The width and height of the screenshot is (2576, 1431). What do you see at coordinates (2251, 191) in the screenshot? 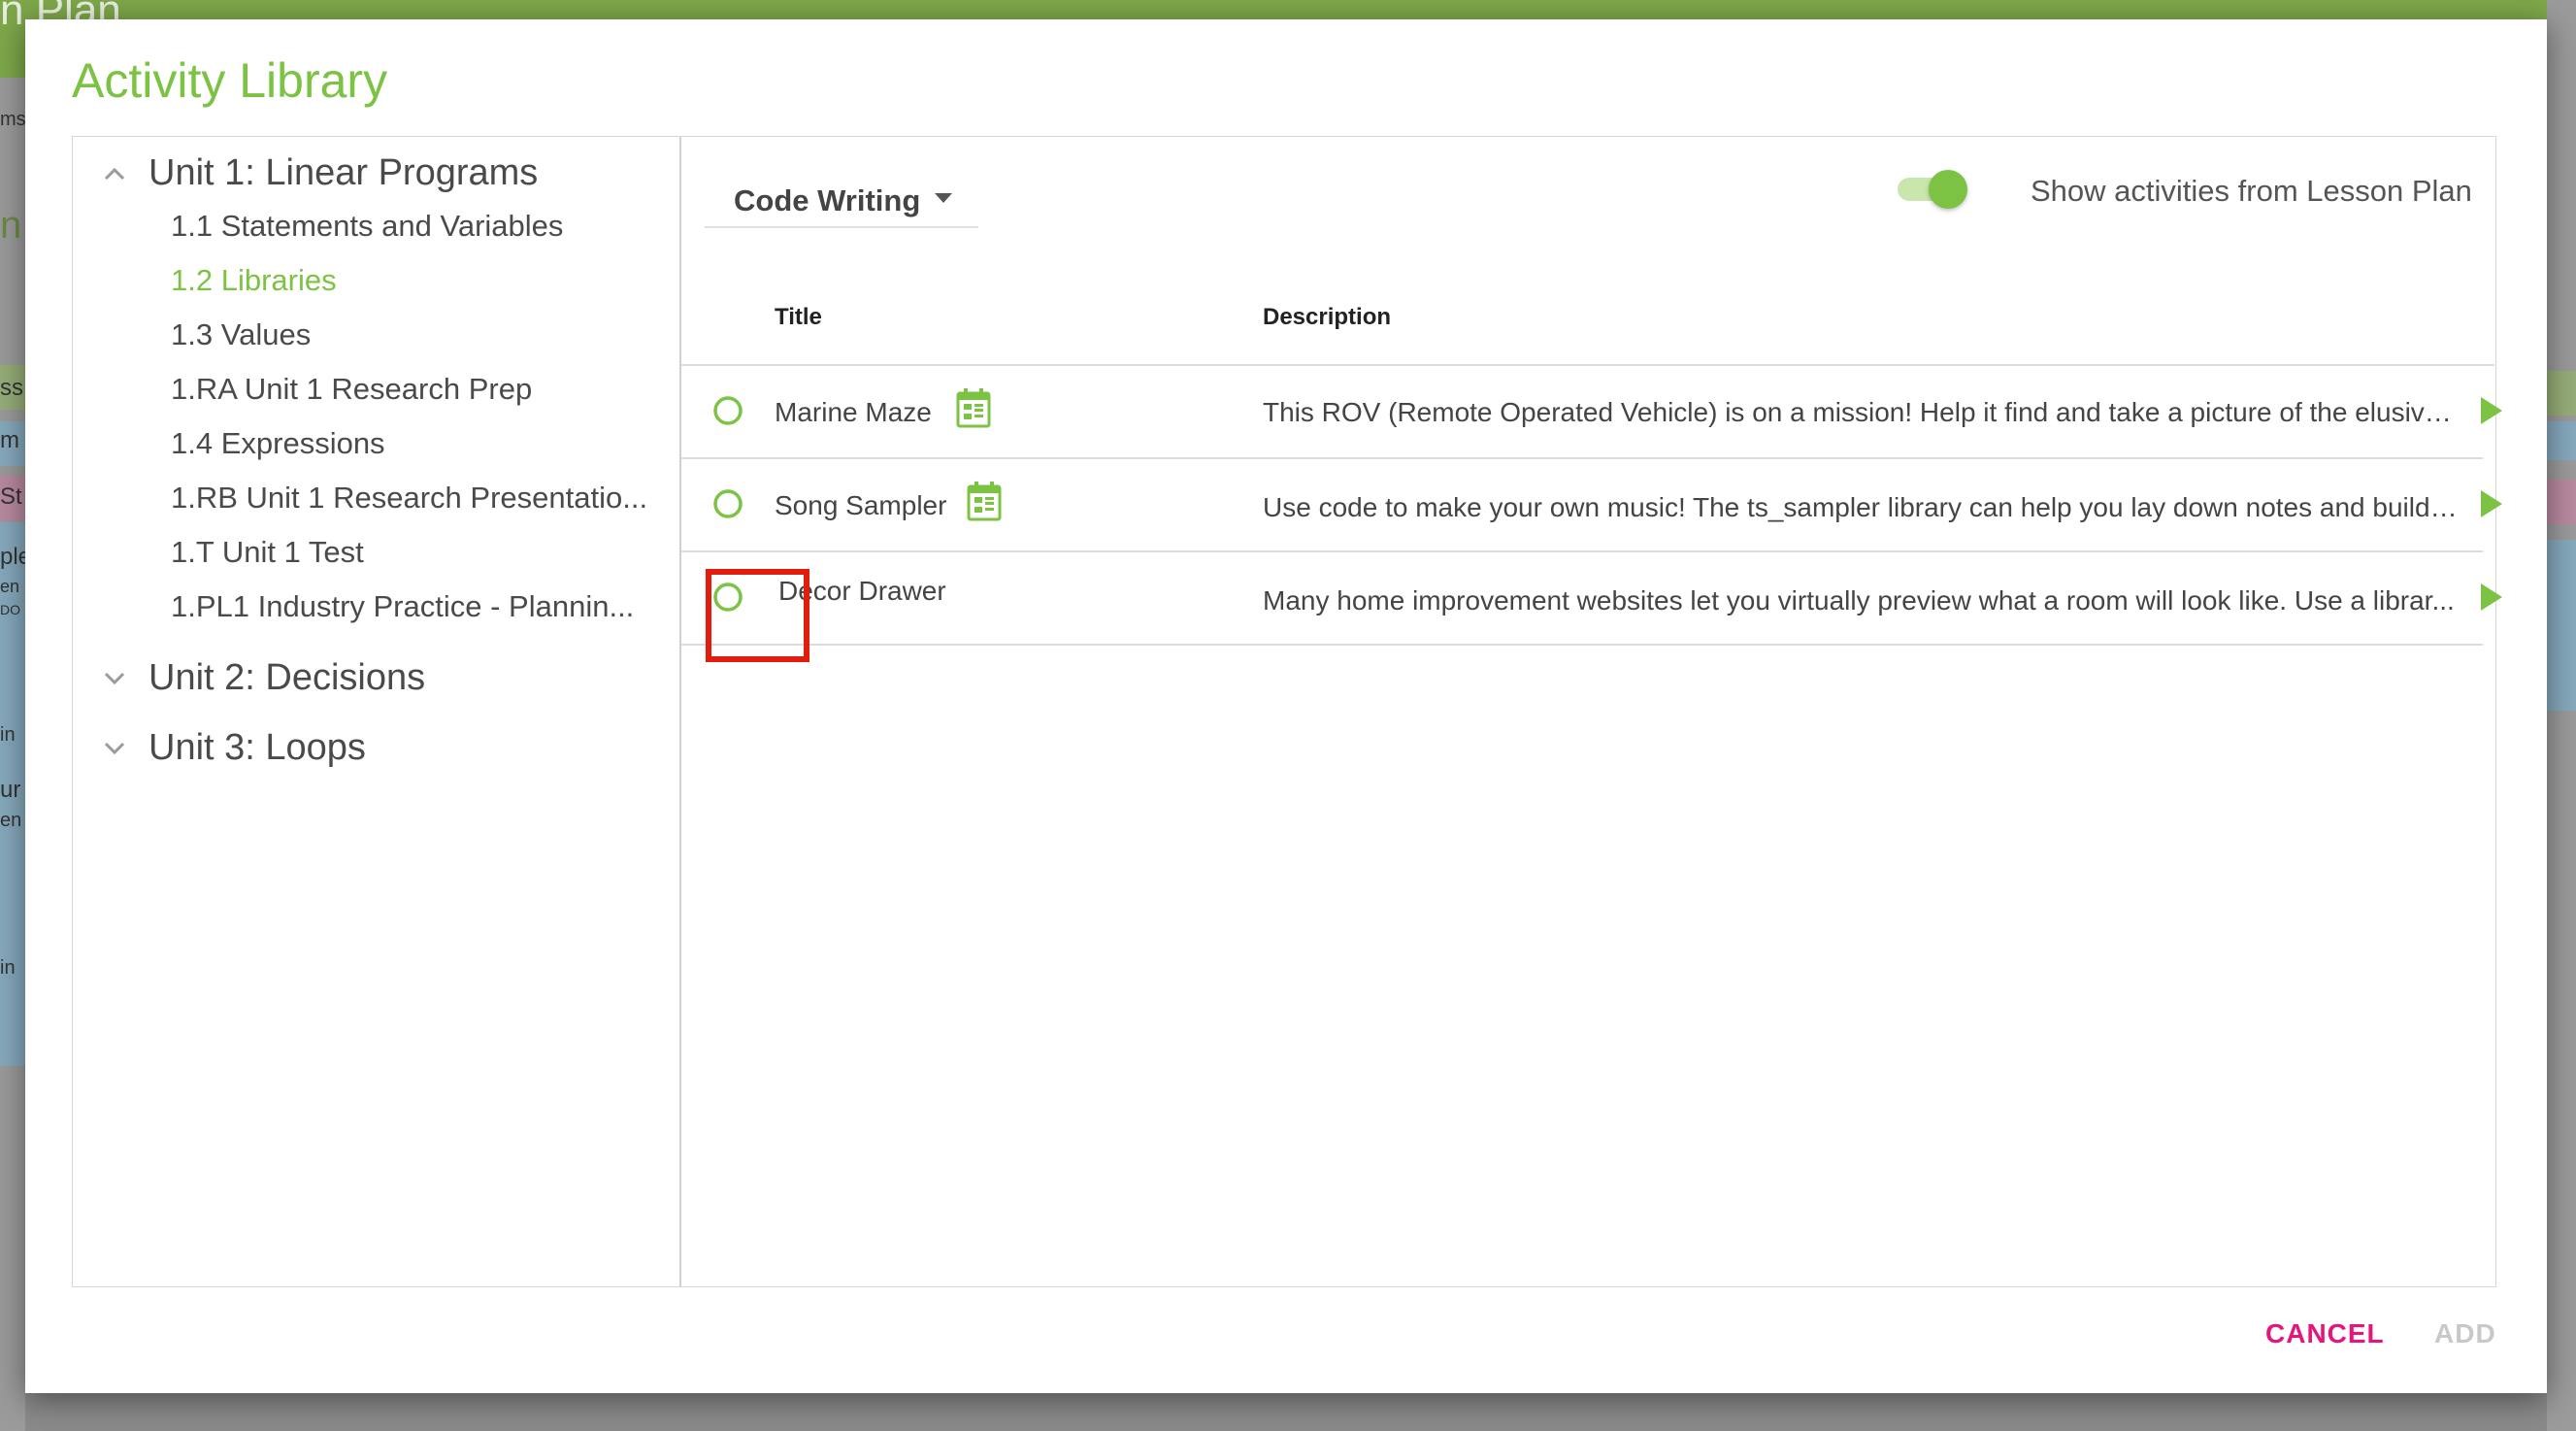
I see `toggle-label: Show activities from Lesson Plan` at bounding box center [2251, 191].